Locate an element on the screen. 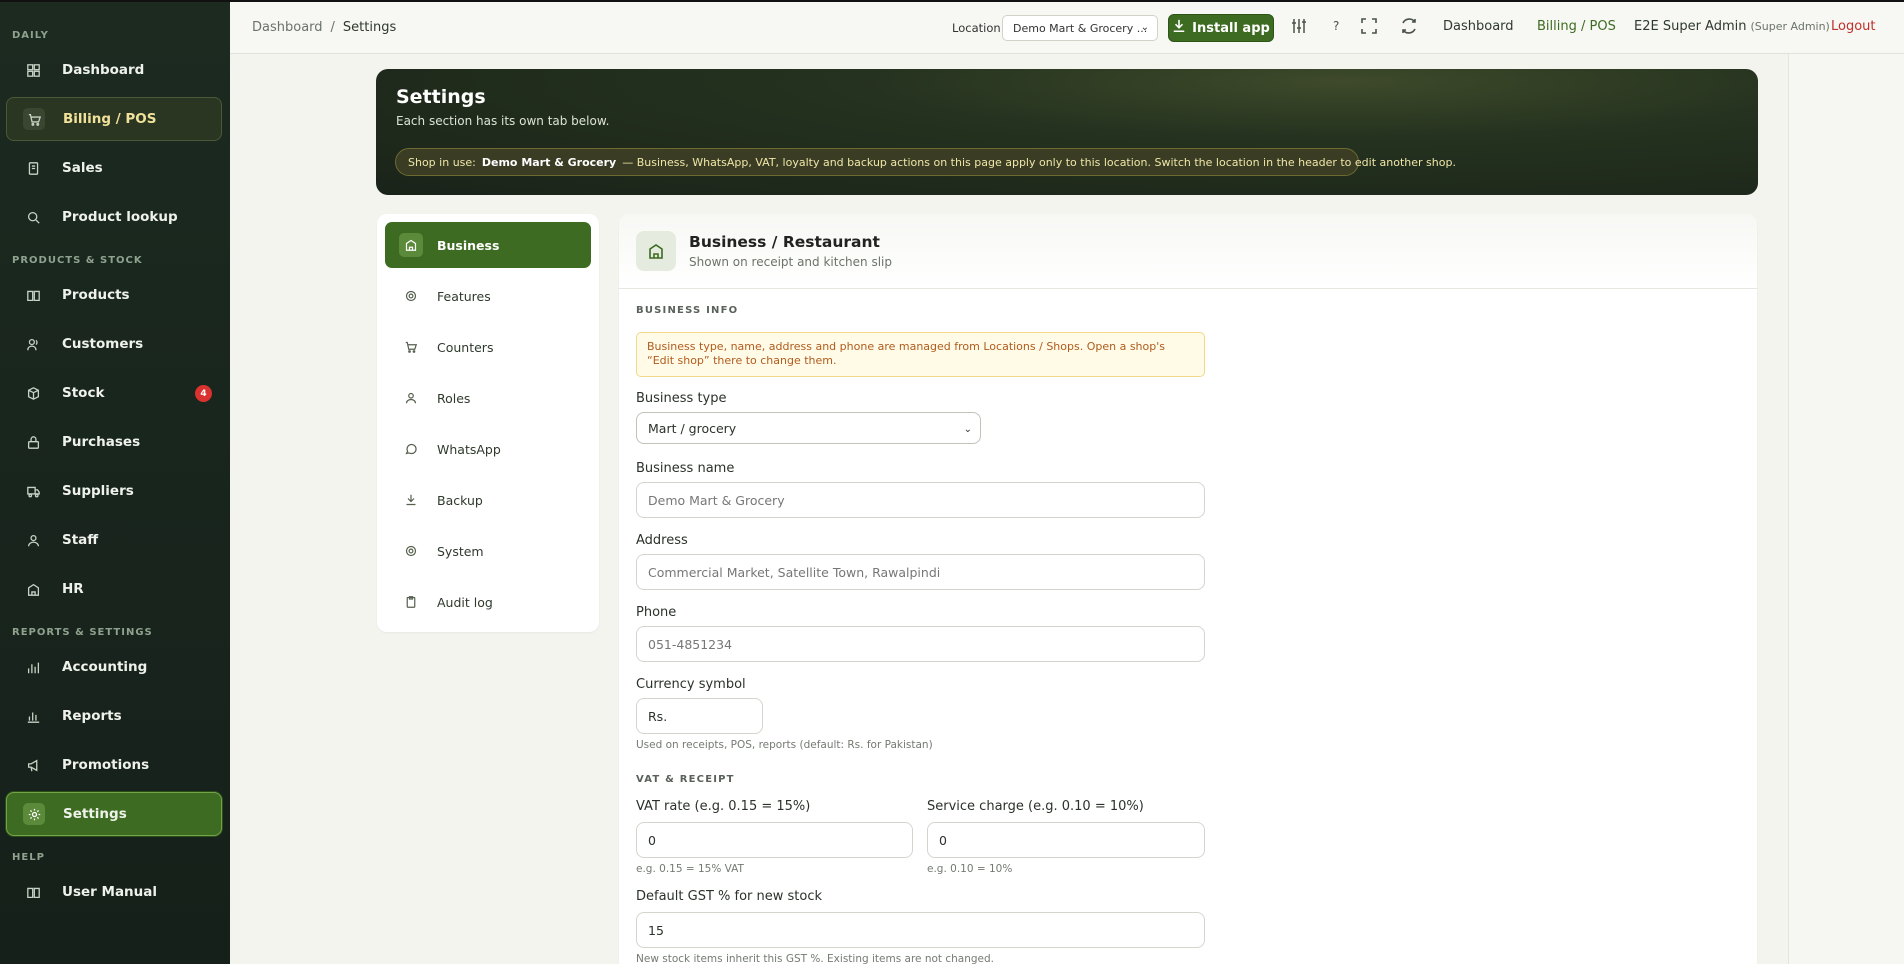  sidebar-item-reports: Reports is located at coordinates (114, 716).